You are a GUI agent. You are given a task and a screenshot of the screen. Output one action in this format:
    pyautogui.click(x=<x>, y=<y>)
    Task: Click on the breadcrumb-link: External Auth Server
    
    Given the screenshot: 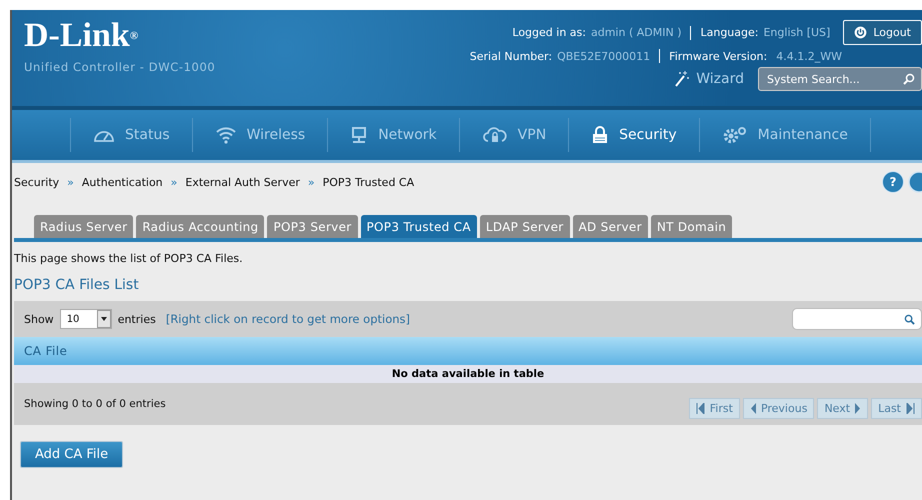 What is the action you would take?
    pyautogui.click(x=242, y=182)
    